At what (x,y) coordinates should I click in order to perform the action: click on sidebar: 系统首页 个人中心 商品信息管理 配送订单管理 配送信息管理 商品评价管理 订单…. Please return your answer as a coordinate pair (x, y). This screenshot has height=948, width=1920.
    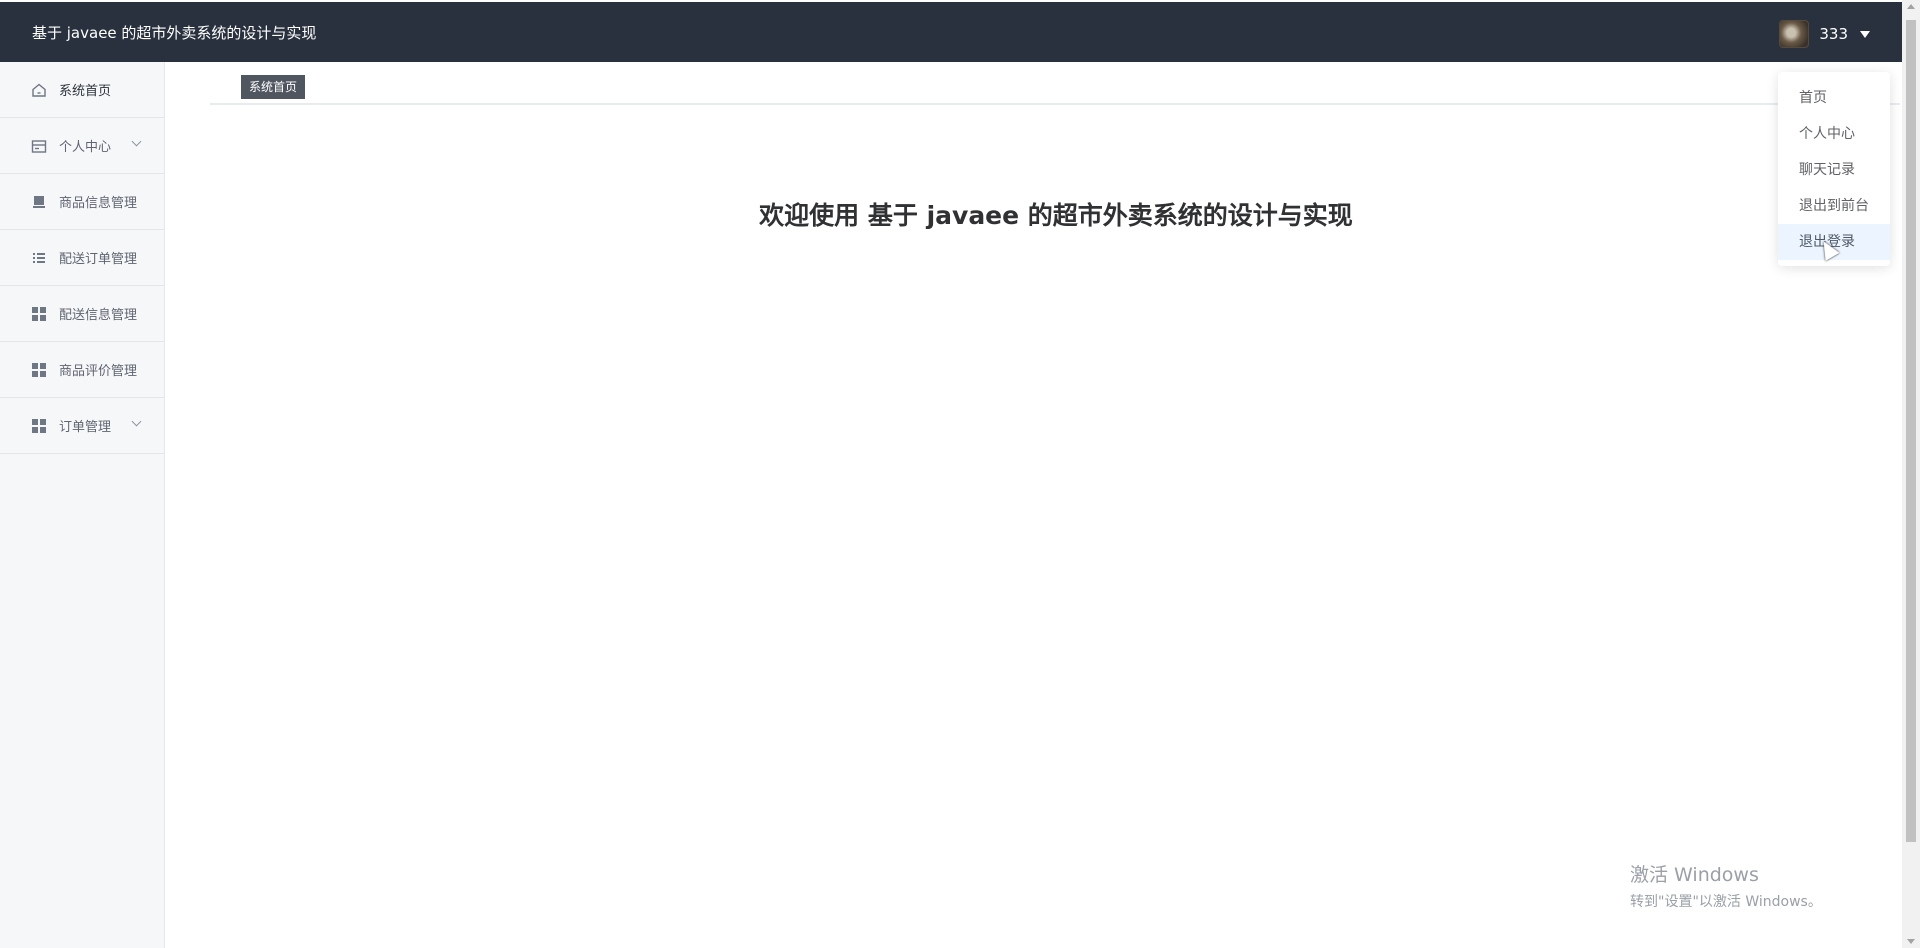
    Looking at the image, I should click on (82, 505).